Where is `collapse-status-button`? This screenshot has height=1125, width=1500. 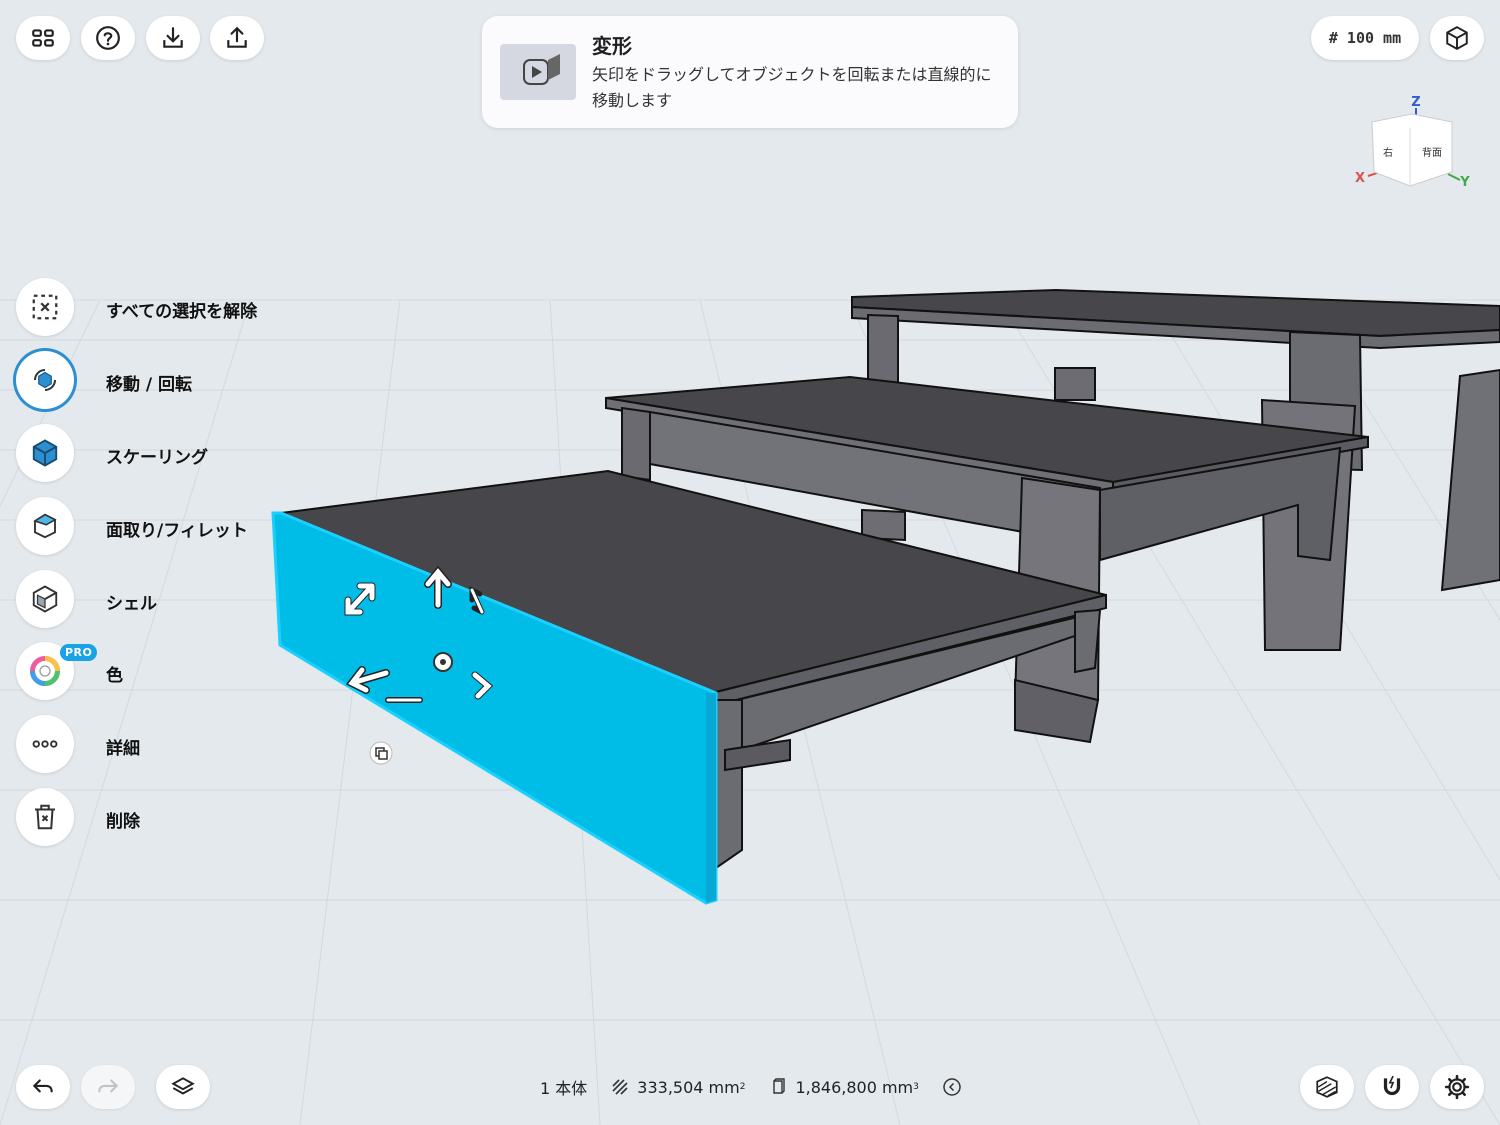 collapse-status-button is located at coordinates (956, 1087).